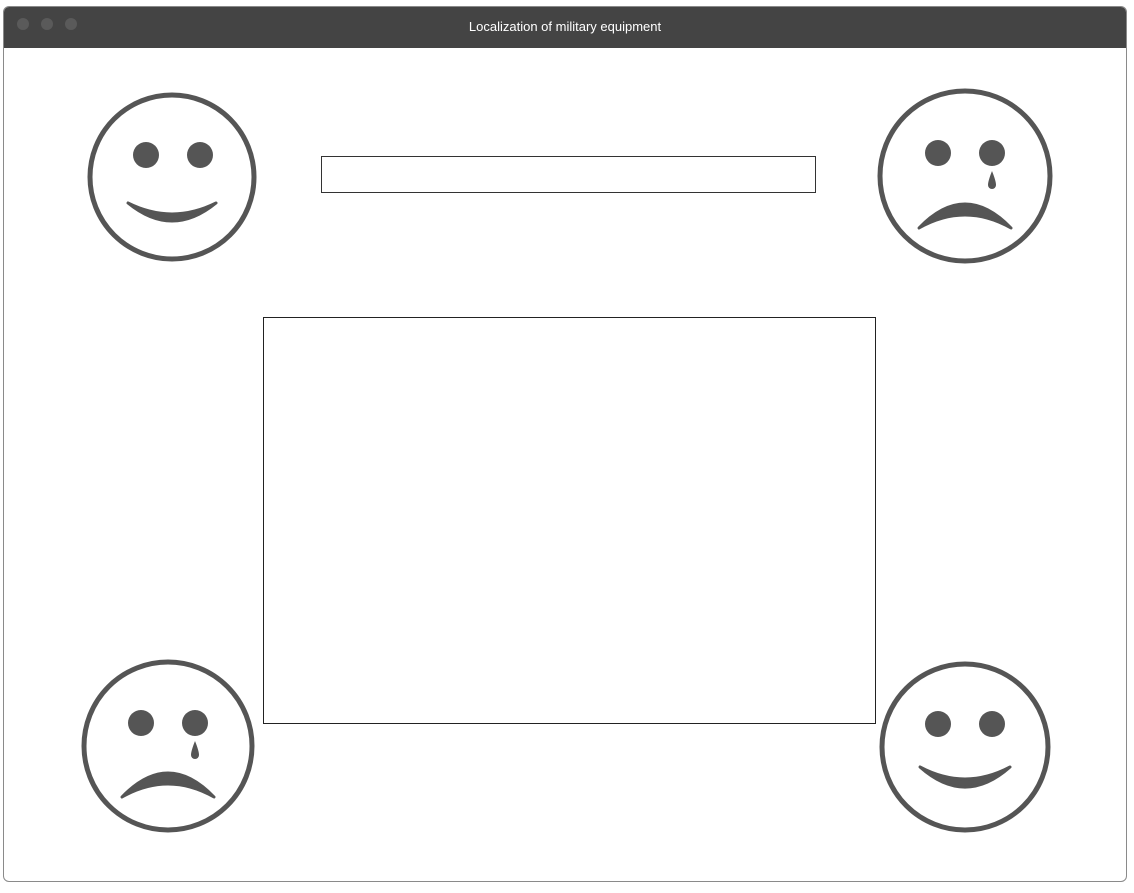 The image size is (1134, 893). I want to click on title-bar: Localization of military equipment, so click(565, 27).